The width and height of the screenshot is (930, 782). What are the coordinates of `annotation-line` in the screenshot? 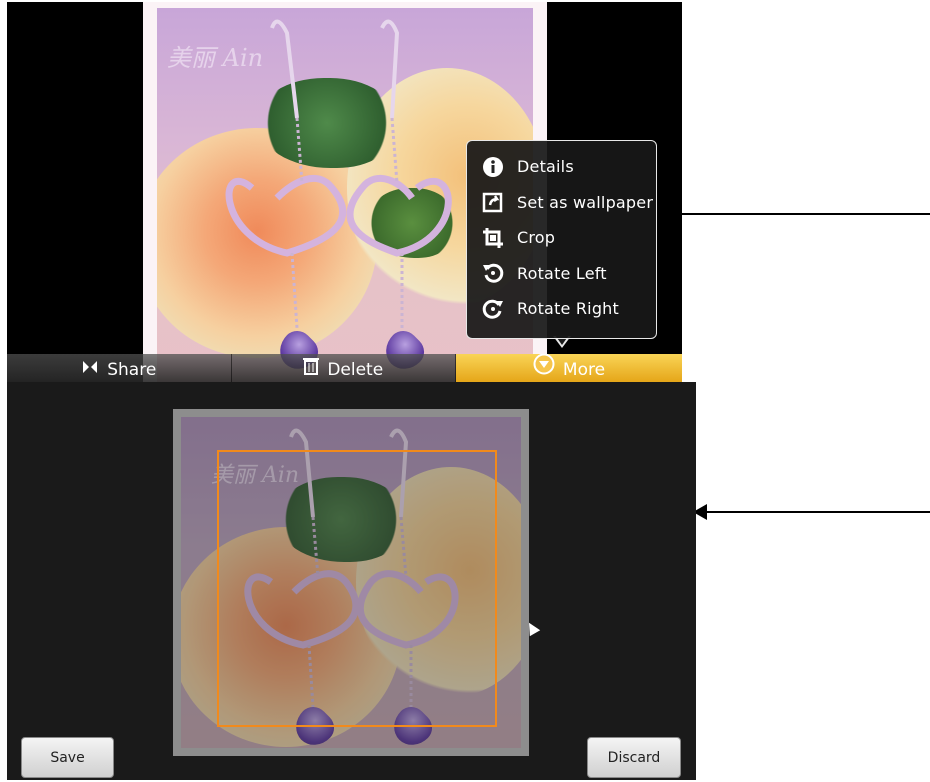 It's located at (806, 214).